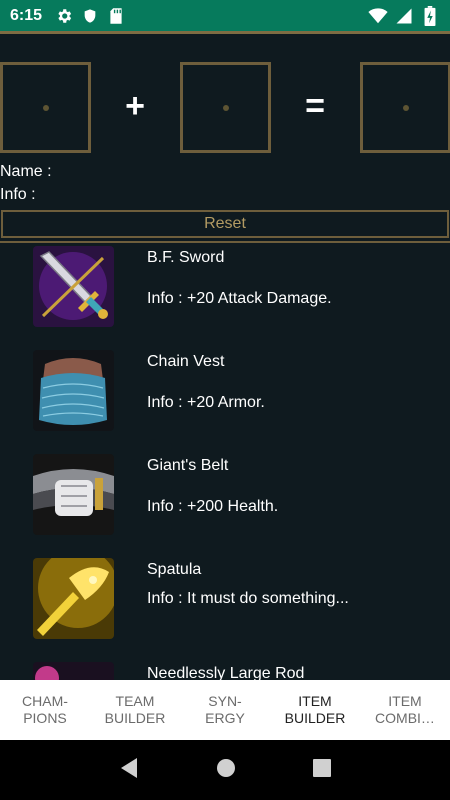  What do you see at coordinates (26, 183) in the screenshot?
I see `combination-details: Name : Info :` at bounding box center [26, 183].